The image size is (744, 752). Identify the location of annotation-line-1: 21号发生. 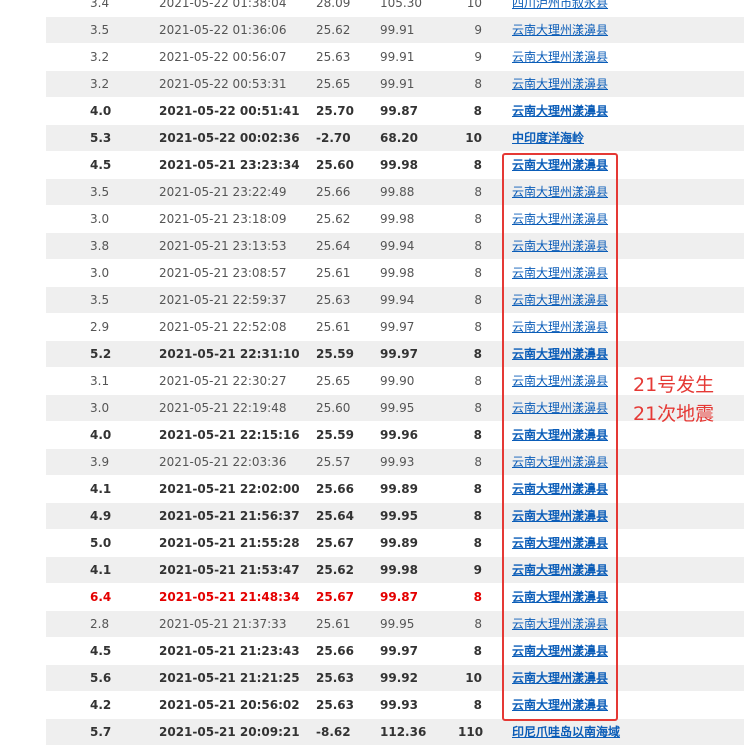
(674, 385).